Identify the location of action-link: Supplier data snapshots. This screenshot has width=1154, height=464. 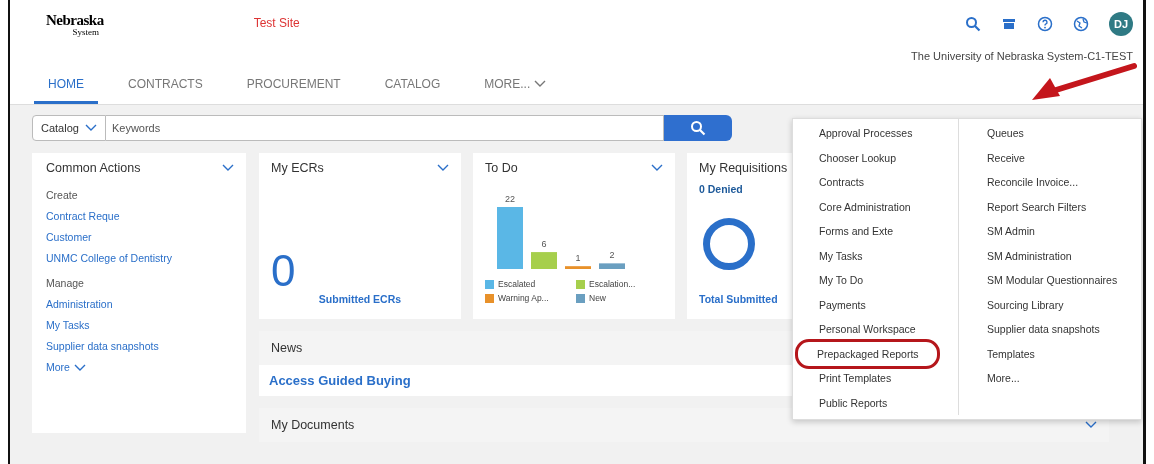
(140, 346).